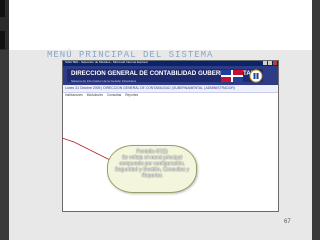 This screenshot has height=240, width=320. Describe the element at coordinates (232, 76) in the screenshot. I see `flag-icon` at that location.